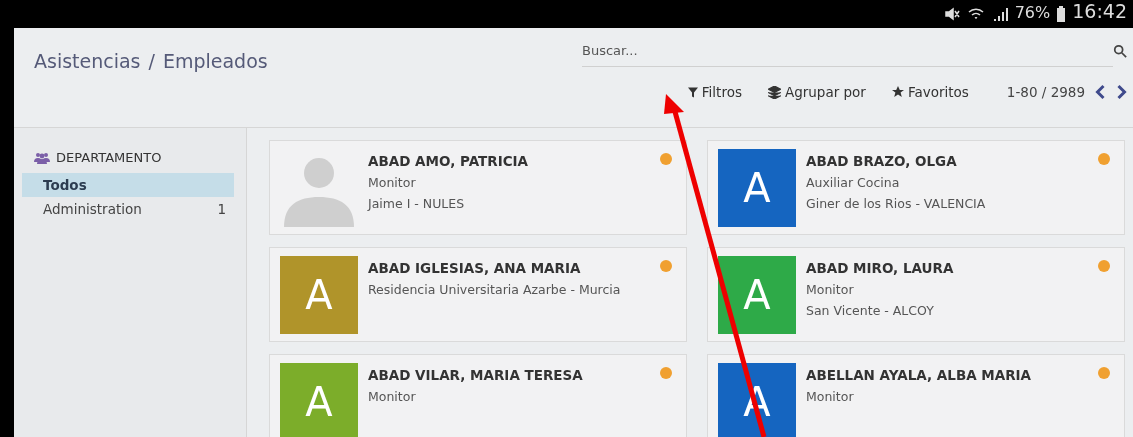  Describe the element at coordinates (1045, 92) in the screenshot. I see `pager-text: 1-80 / 2989` at that location.